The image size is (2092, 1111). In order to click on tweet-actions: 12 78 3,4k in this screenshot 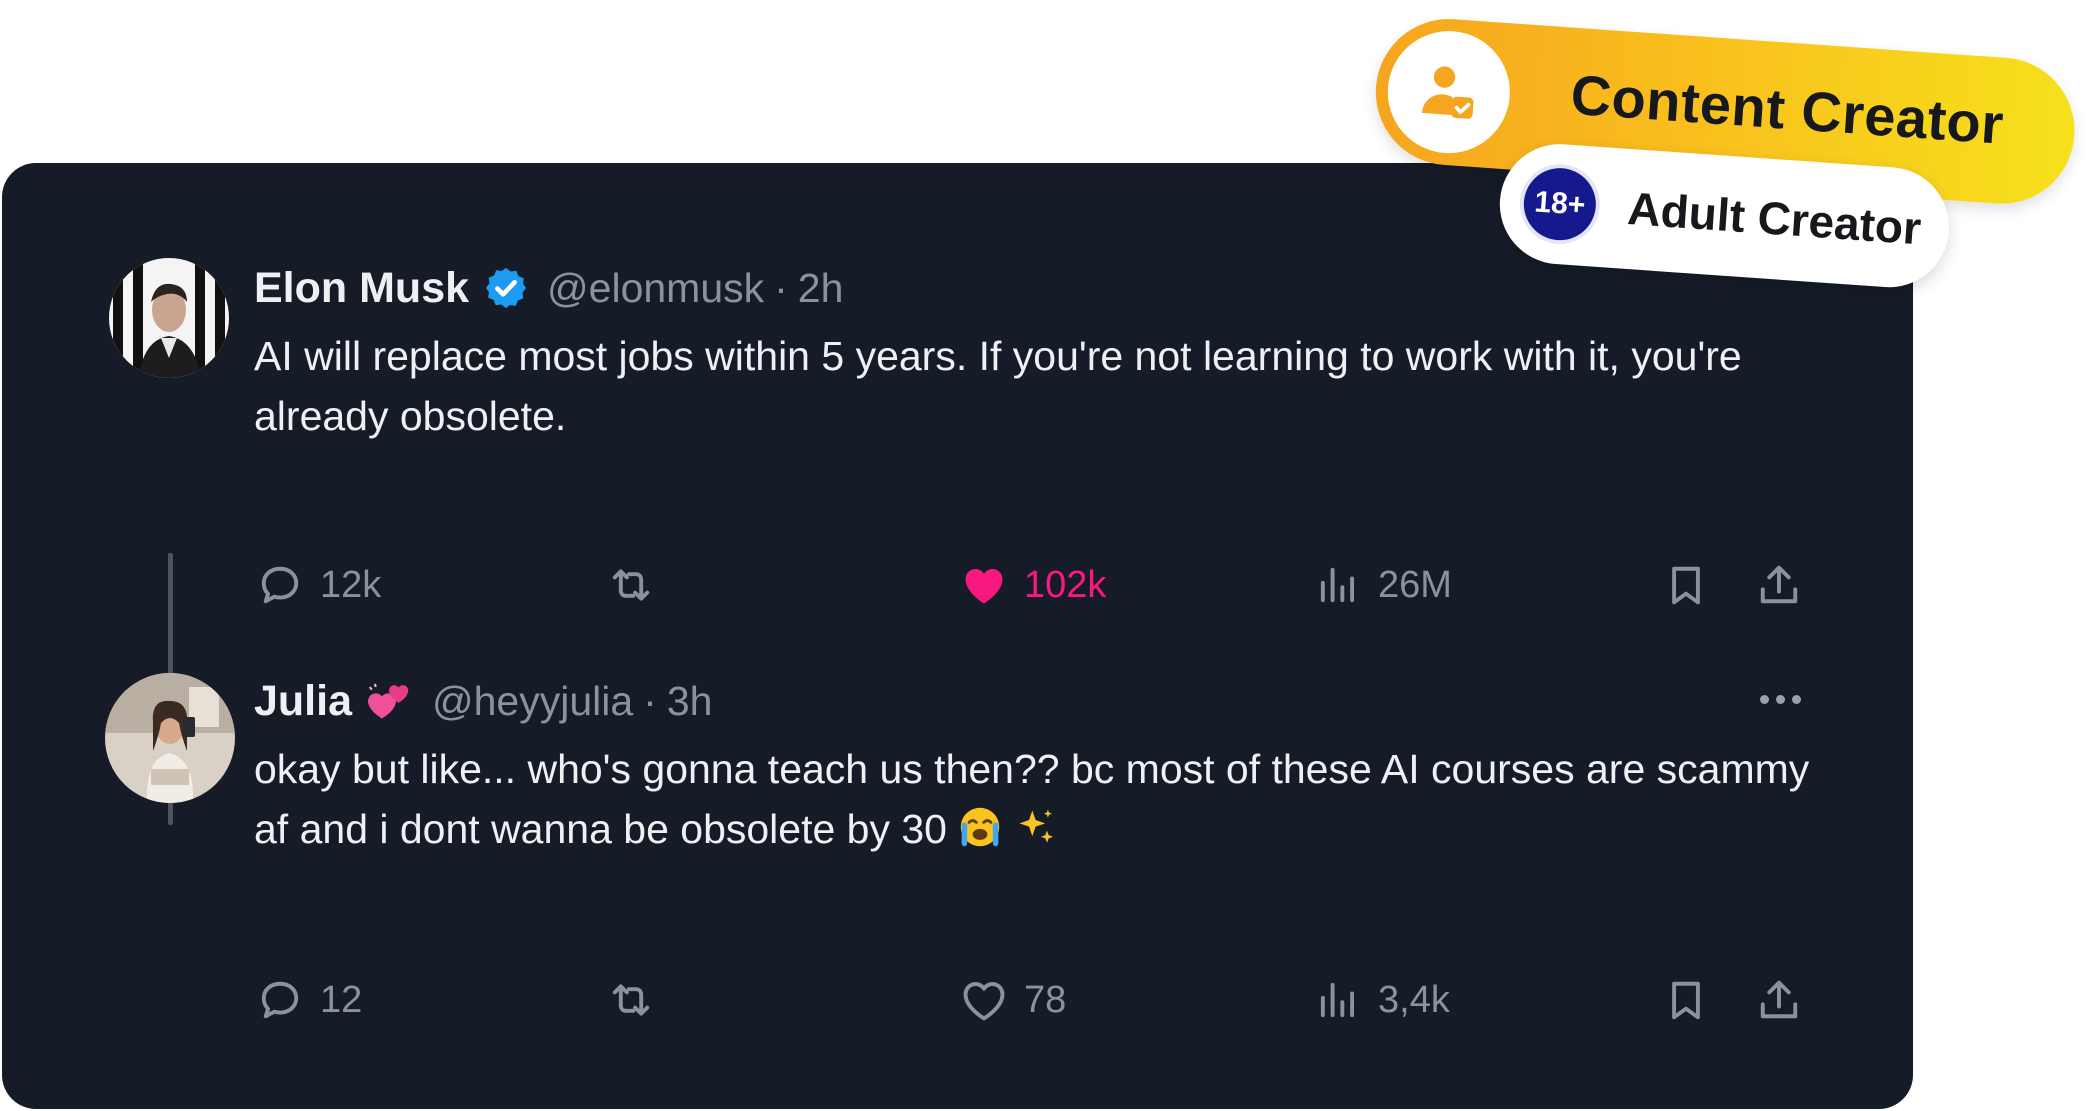, I will do `click(957, 1000)`.